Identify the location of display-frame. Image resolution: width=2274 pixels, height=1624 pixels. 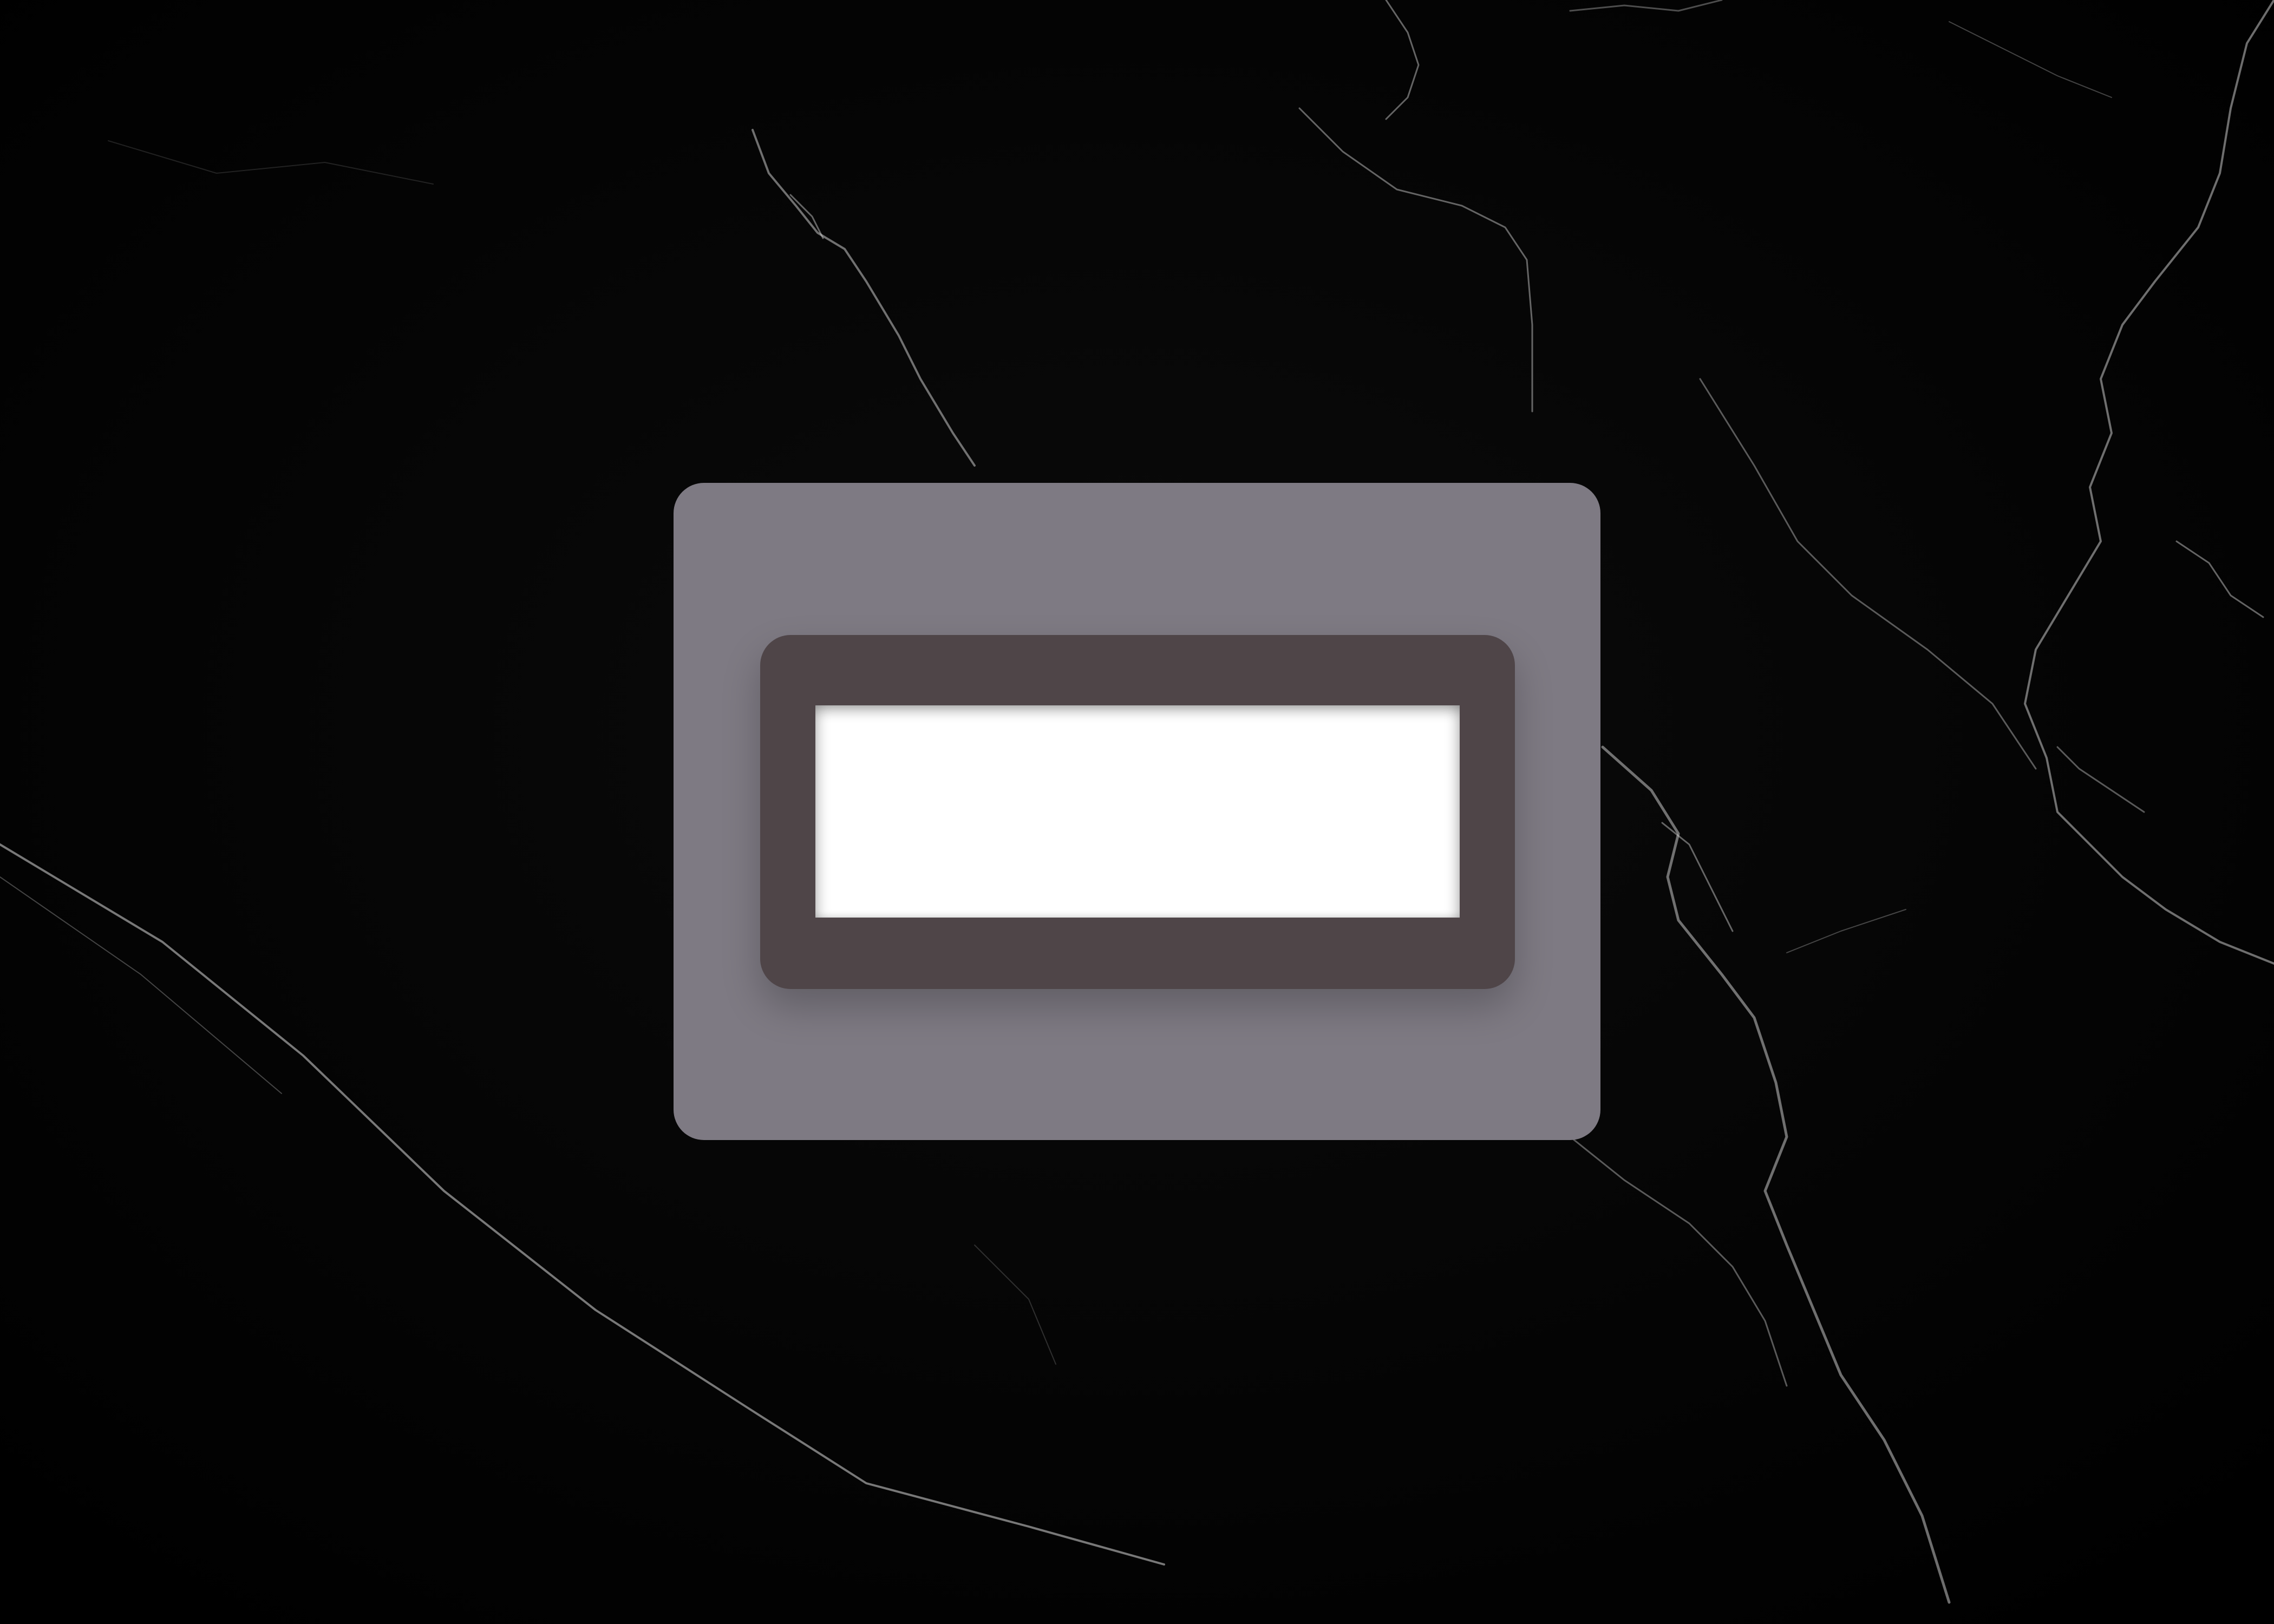
(1137, 812).